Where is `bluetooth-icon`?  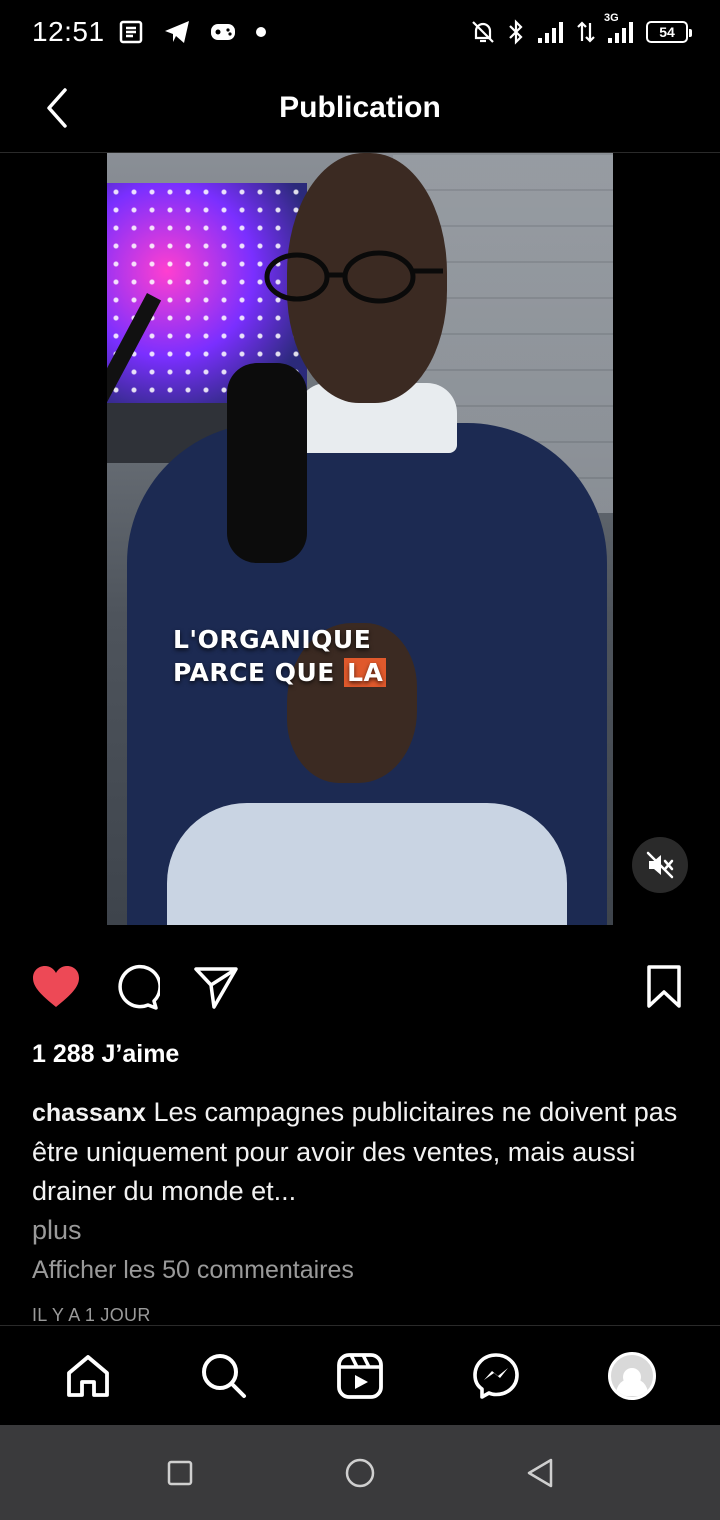
bluetooth-icon is located at coordinates (516, 32).